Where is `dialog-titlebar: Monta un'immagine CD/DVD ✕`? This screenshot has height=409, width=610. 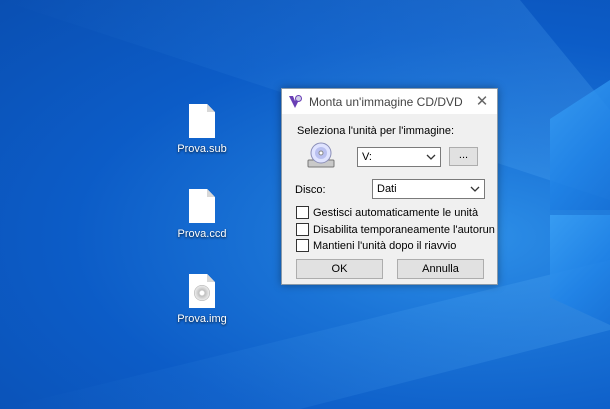
dialog-titlebar: Monta un'immagine CD/DVD ✕ is located at coordinates (389, 101).